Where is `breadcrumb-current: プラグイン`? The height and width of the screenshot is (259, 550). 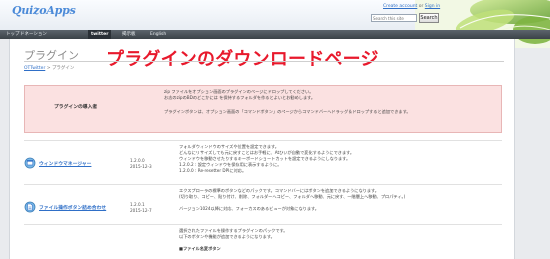 breadcrumb-current: プラグイン is located at coordinates (63, 68).